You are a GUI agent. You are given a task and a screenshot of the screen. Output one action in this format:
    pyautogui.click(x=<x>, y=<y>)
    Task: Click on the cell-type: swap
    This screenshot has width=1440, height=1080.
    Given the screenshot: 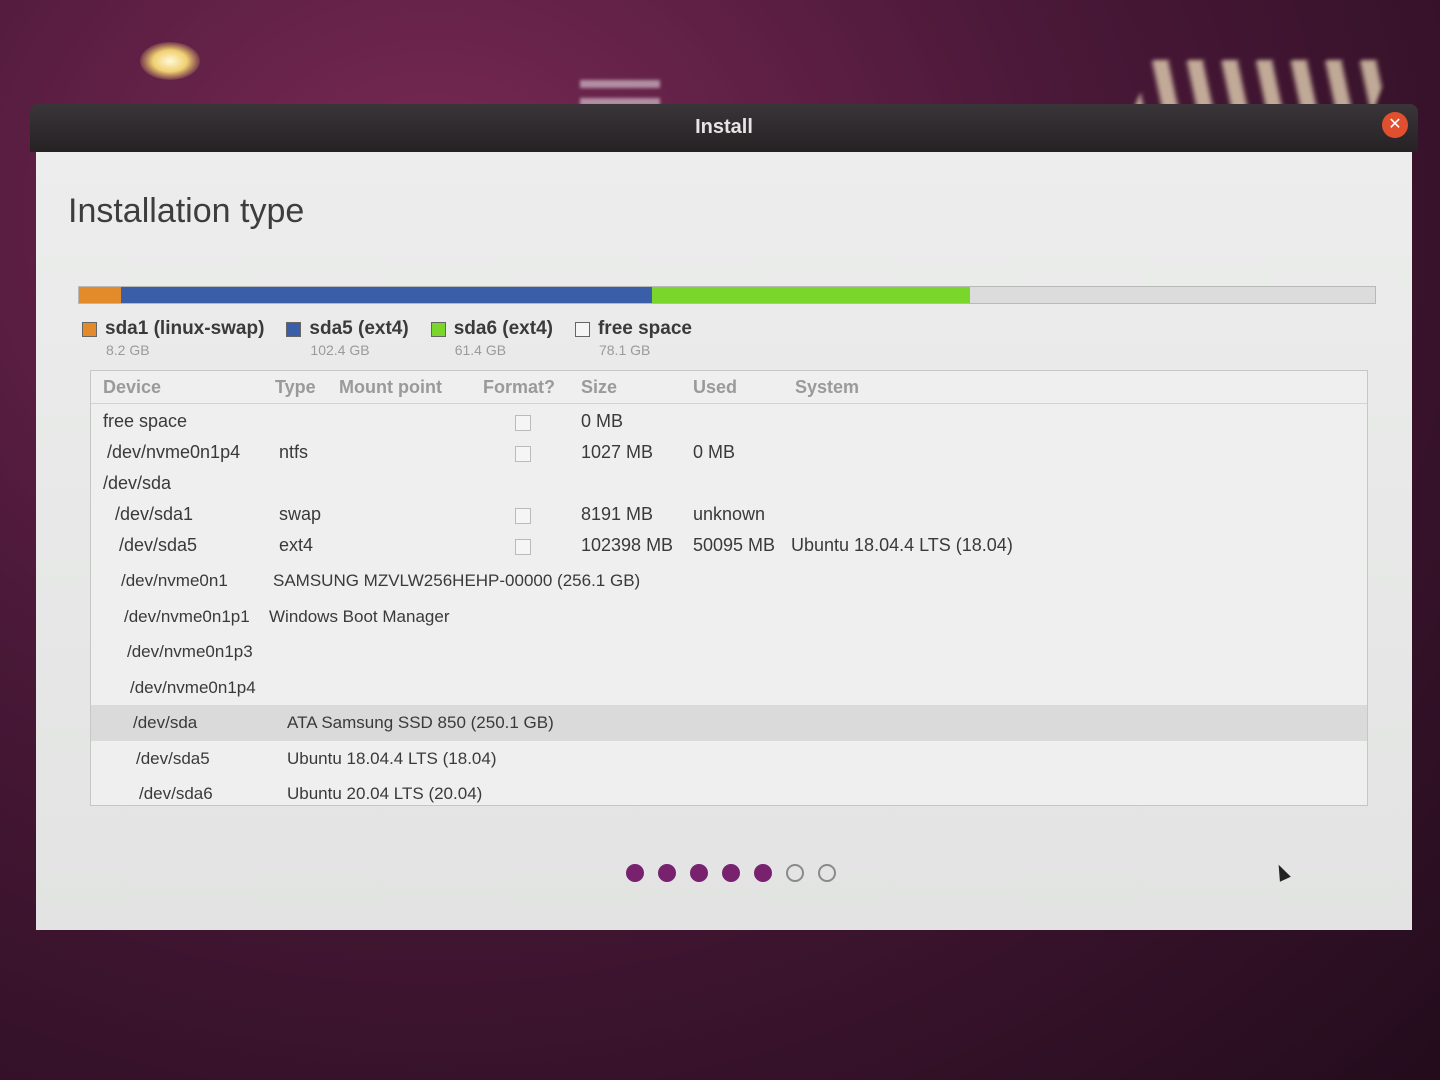 What is the action you would take?
    pyautogui.click(x=300, y=514)
    